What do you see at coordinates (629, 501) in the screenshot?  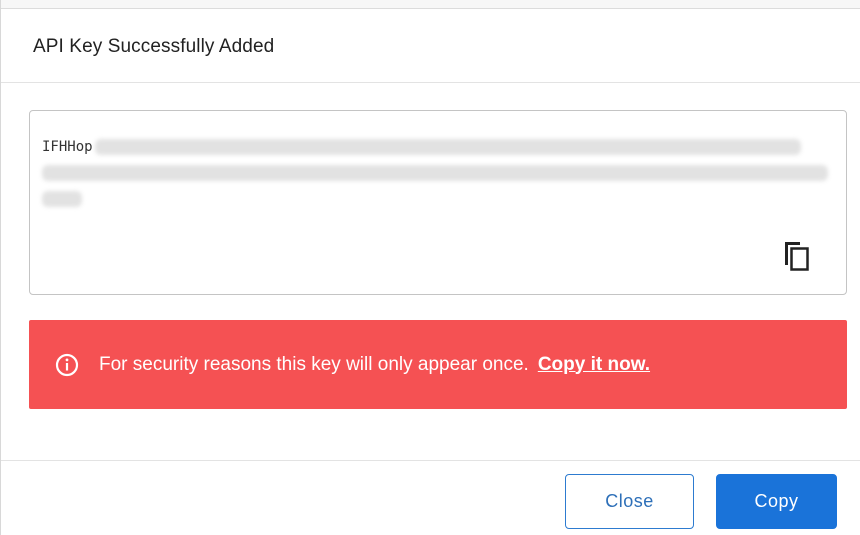 I see `close-button: Close` at bounding box center [629, 501].